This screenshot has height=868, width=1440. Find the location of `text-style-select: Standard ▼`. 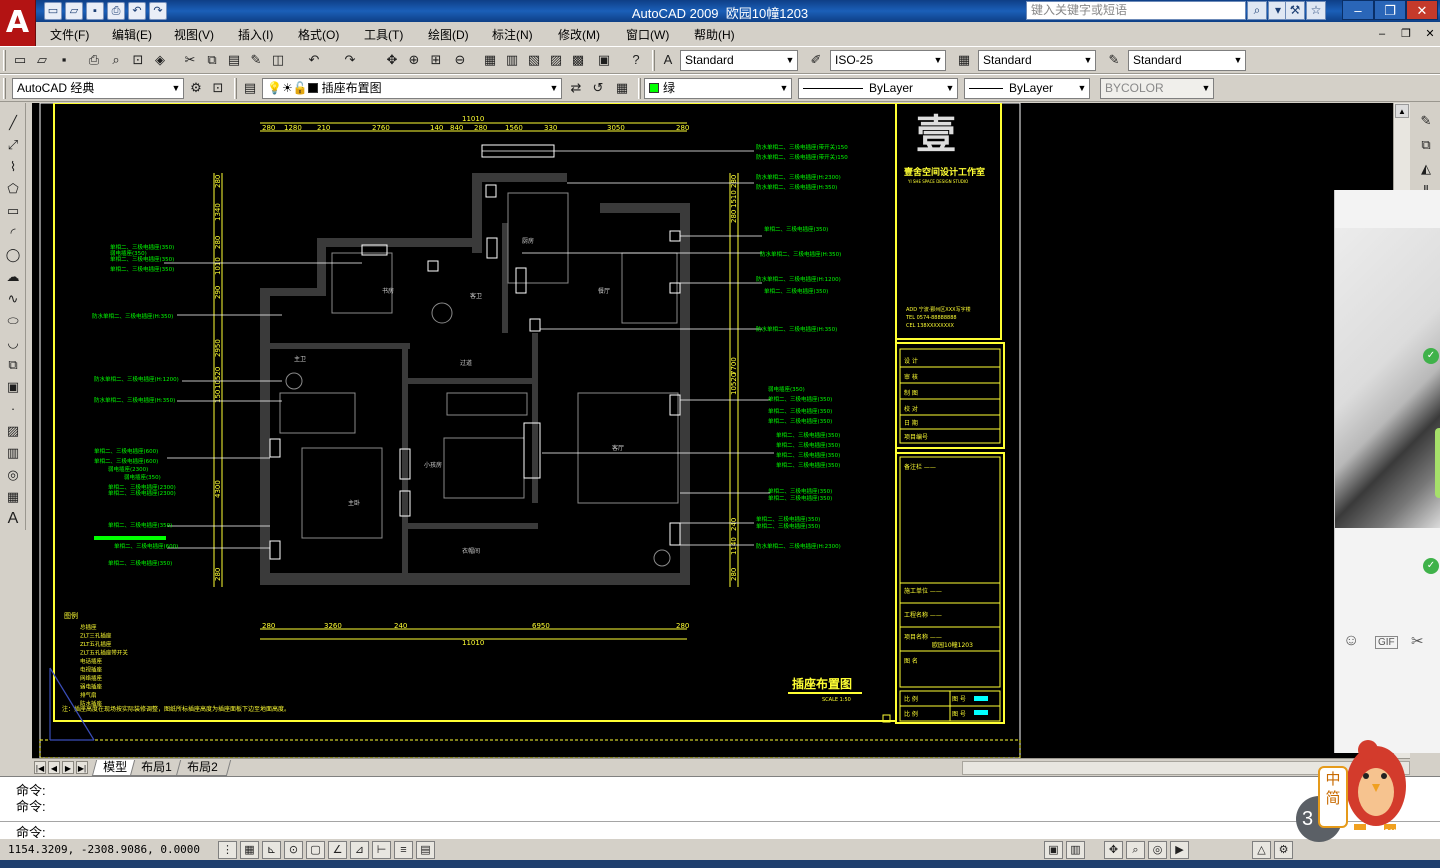

text-style-select: Standard ▼ is located at coordinates (739, 60).